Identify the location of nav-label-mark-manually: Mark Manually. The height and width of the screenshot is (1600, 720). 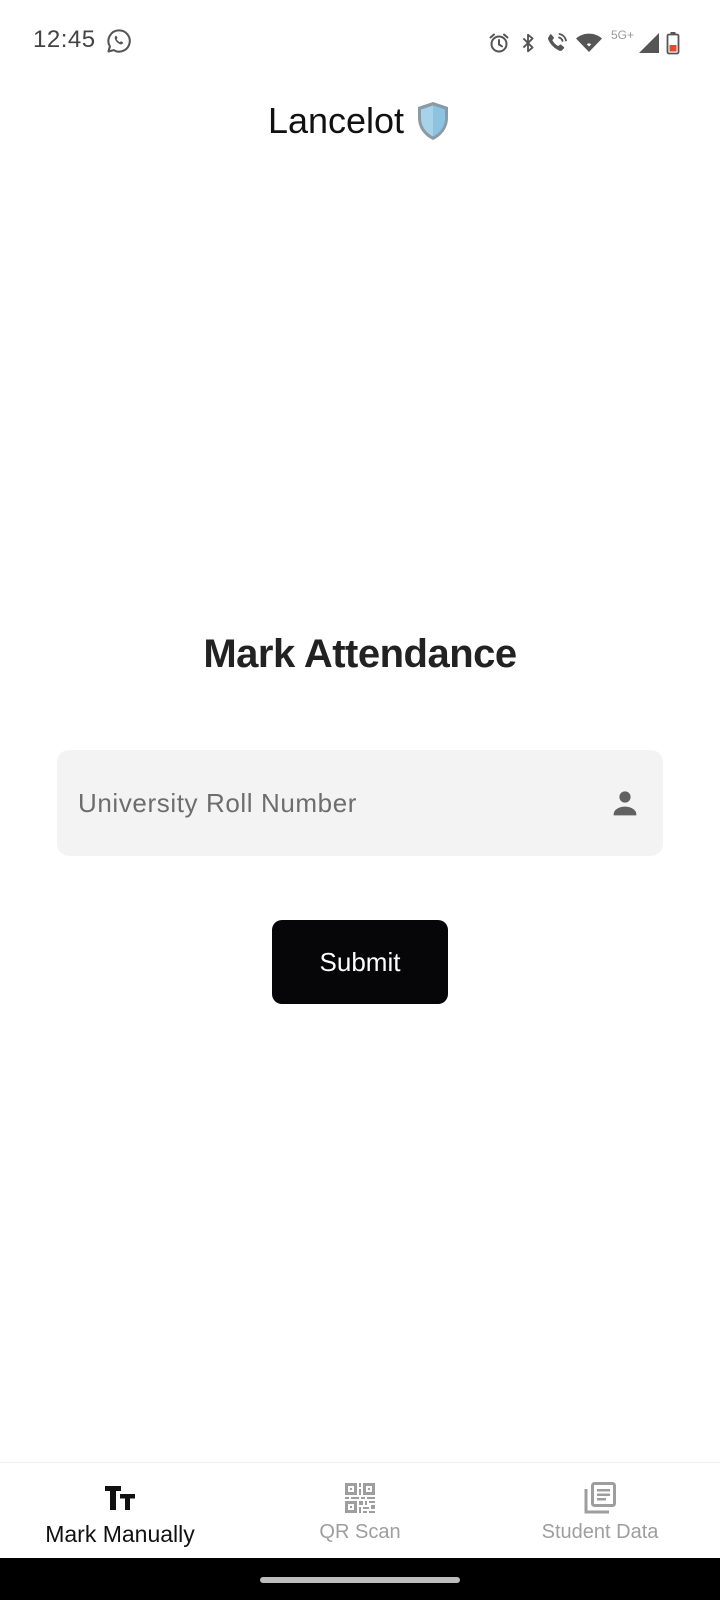
(120, 1534).